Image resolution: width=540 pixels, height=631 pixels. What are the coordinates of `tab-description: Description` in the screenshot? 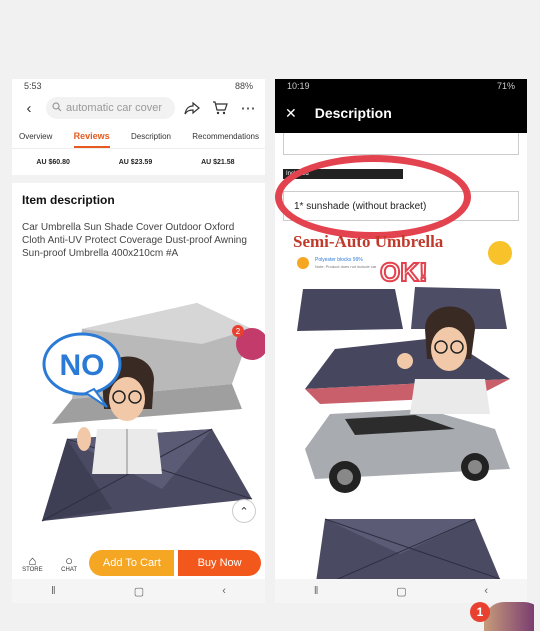 It's located at (151, 140).